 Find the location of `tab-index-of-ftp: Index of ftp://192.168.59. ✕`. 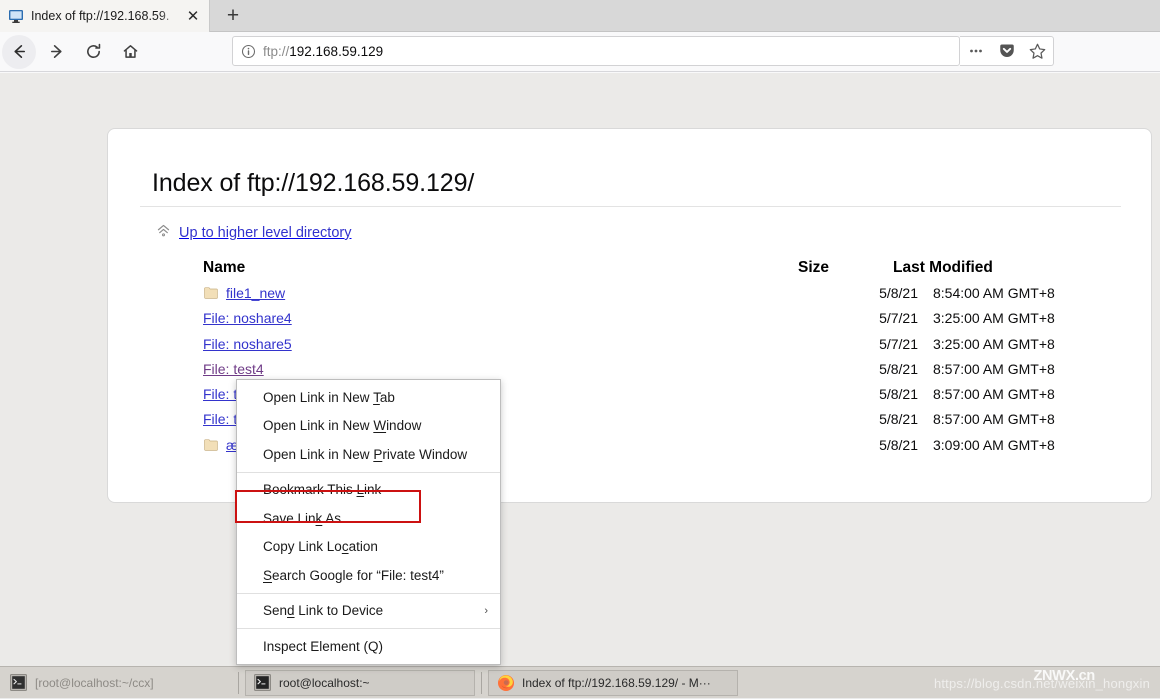

tab-index-of-ftp: Index of ftp://192.168.59. ✕ is located at coordinates (105, 16).